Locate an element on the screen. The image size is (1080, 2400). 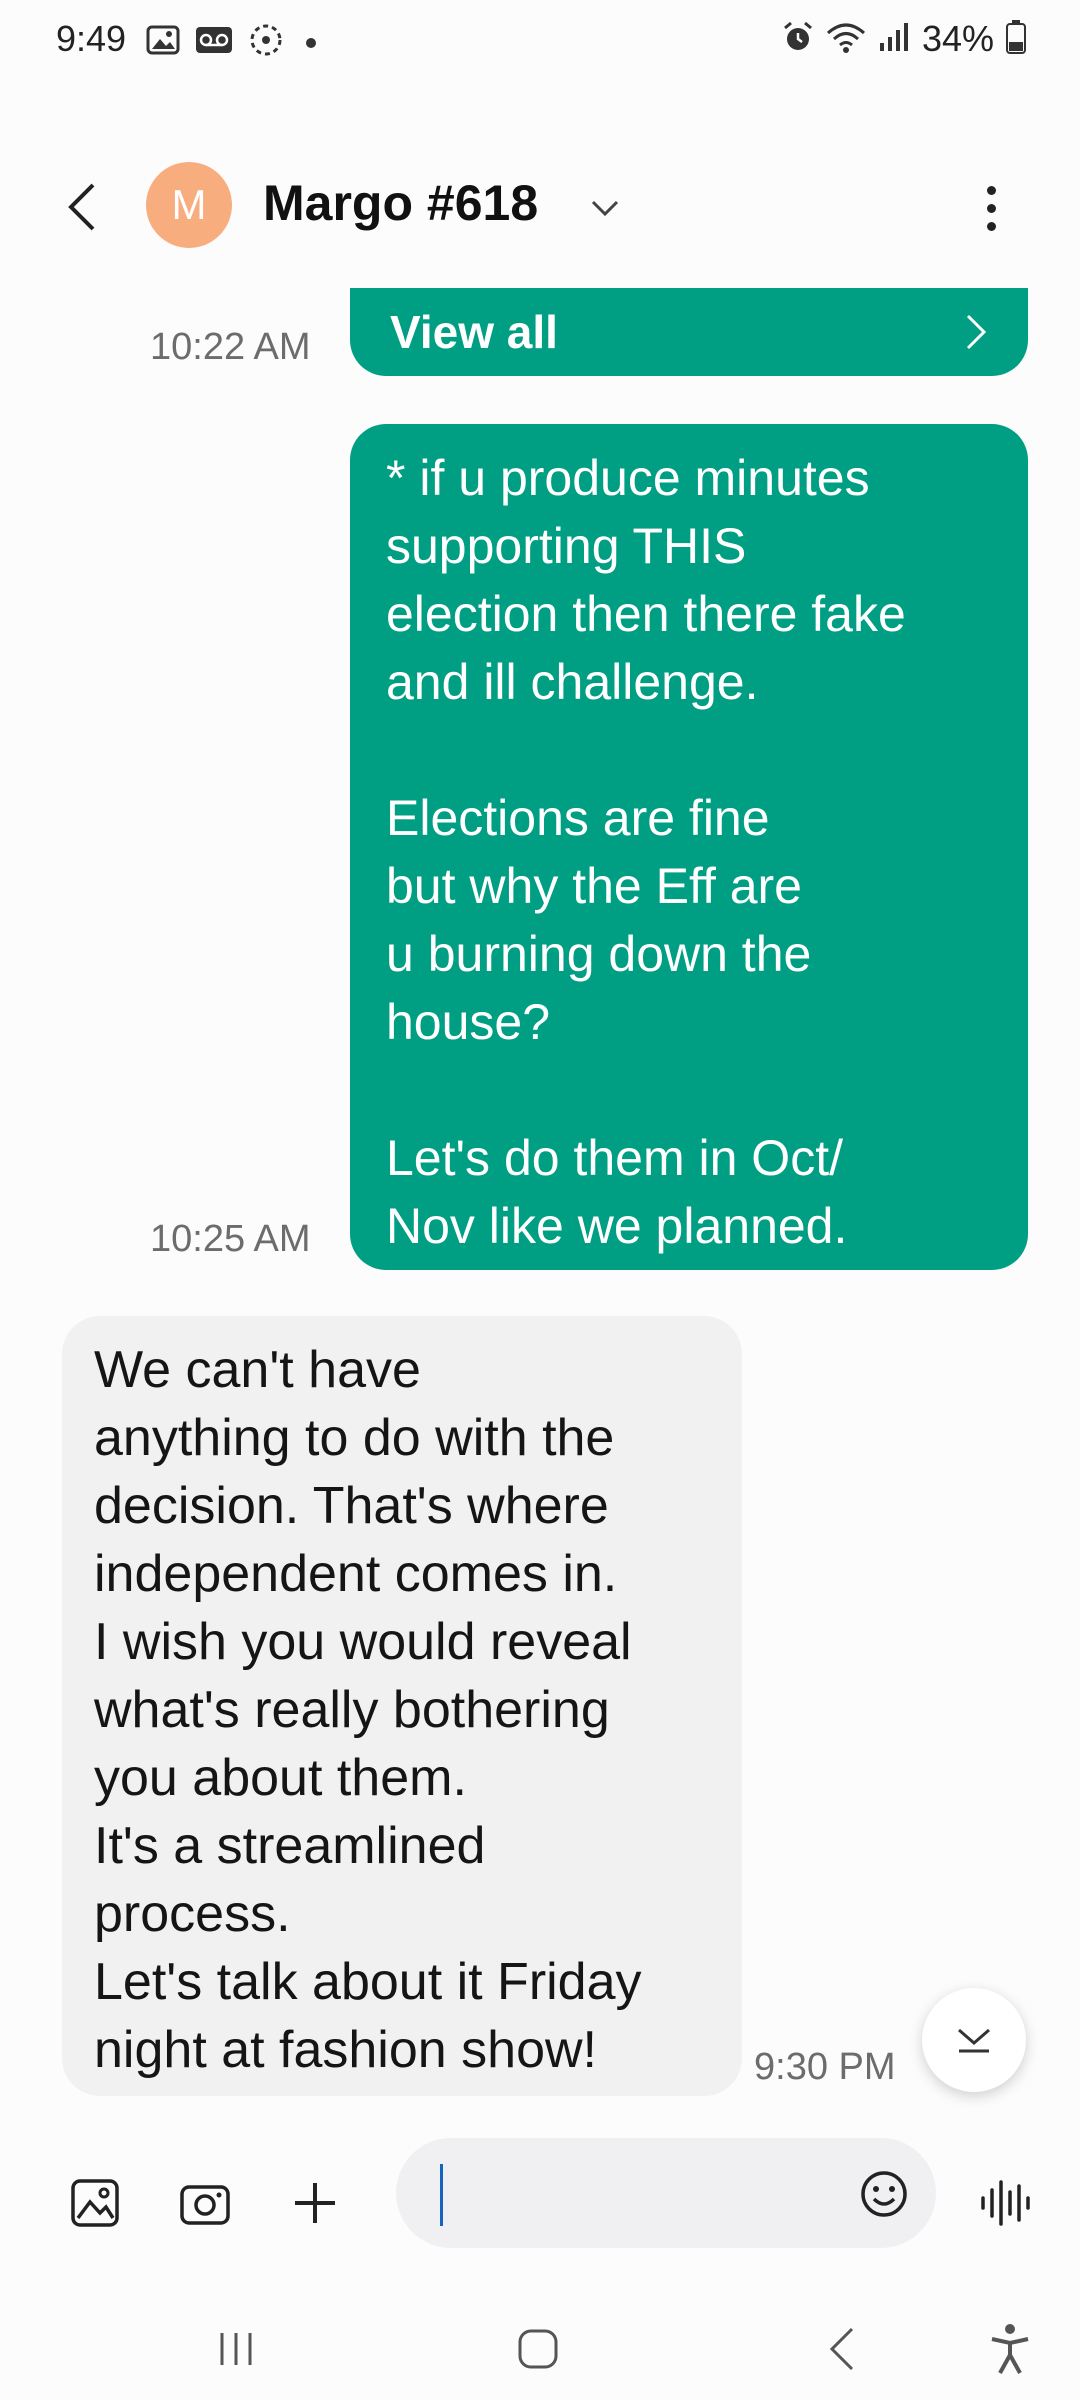
status-time: 9:49 is located at coordinates (91, 38).